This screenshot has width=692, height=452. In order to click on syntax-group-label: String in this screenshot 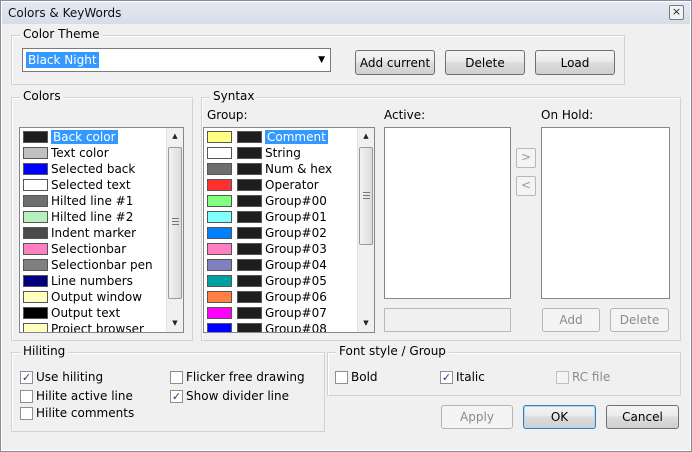, I will do `click(283, 153)`.